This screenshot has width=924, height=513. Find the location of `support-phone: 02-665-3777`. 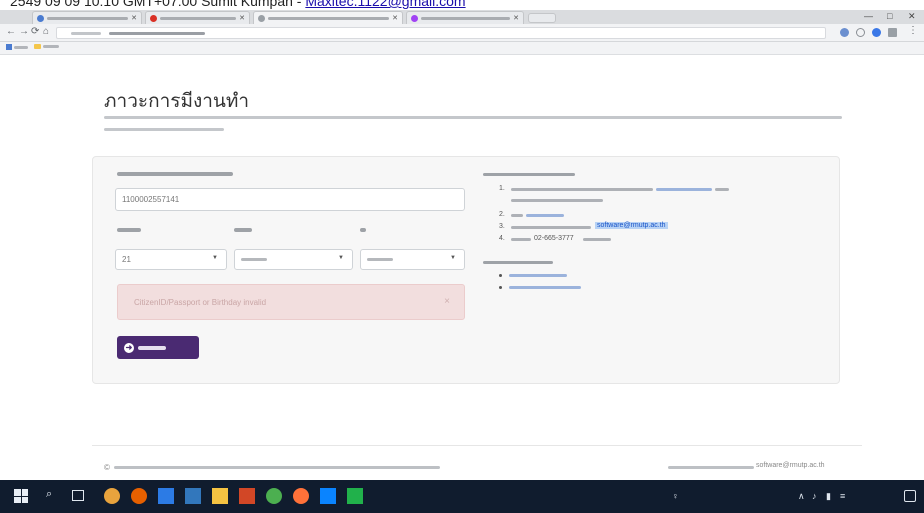

support-phone: 02-665-3777 is located at coordinates (554, 238).